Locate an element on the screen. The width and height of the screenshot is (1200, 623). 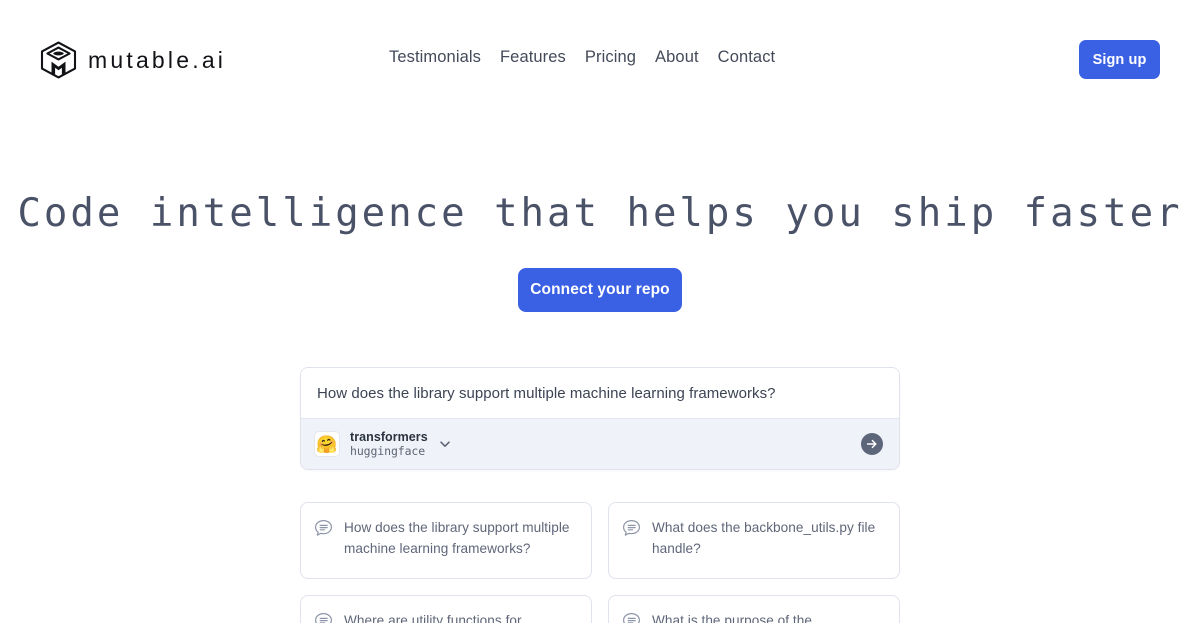
query-card: 🤗 transformers huggingface is located at coordinates (600, 418).